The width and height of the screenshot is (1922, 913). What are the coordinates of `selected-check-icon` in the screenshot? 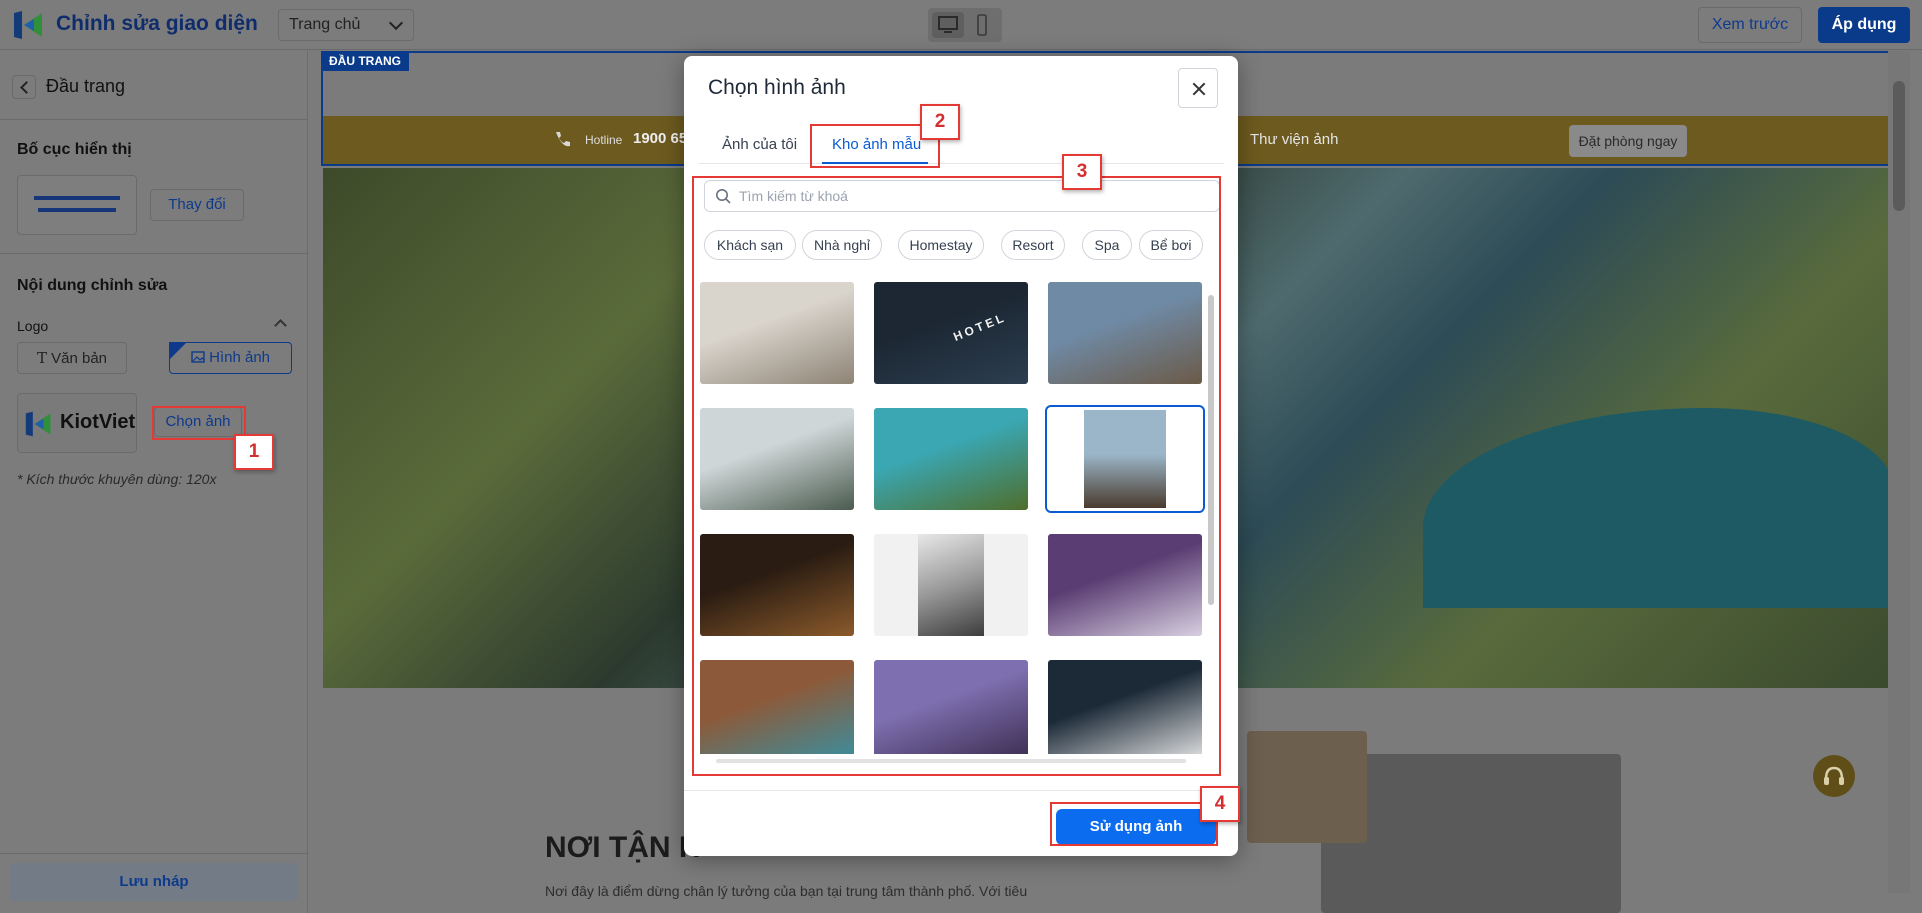 It's located at (178, 351).